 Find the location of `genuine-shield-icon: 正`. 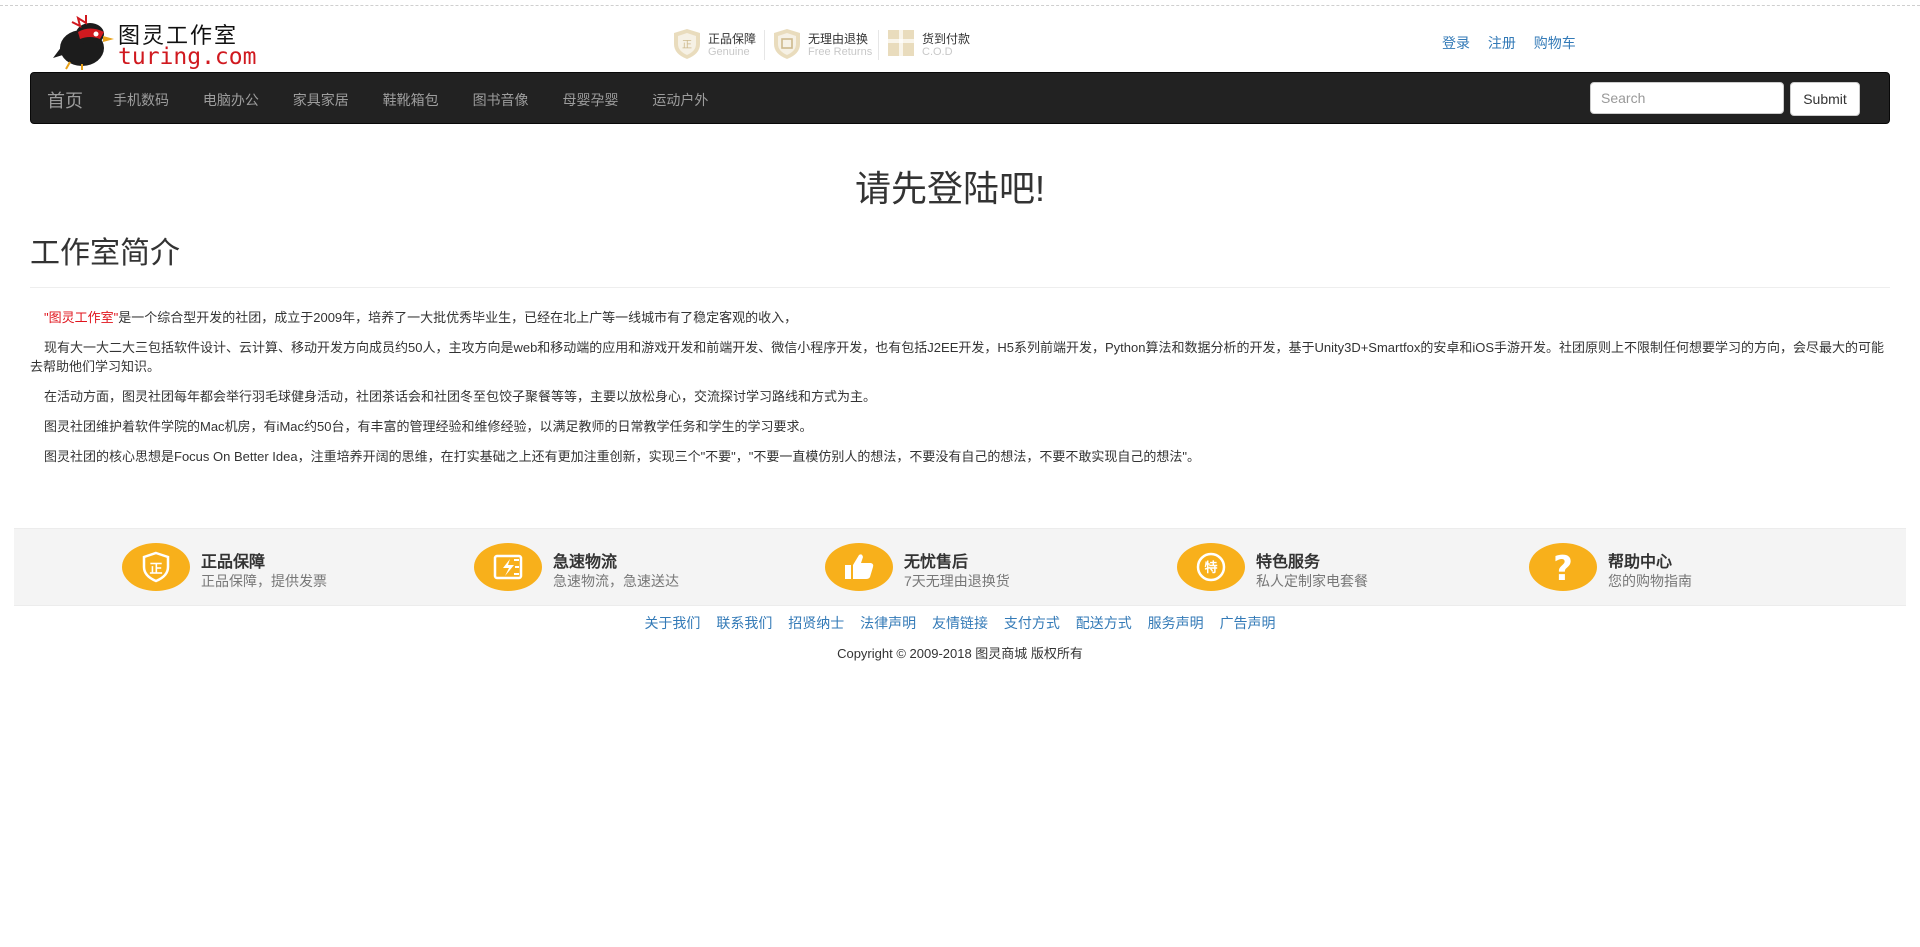

genuine-shield-icon: 正 is located at coordinates (687, 44).